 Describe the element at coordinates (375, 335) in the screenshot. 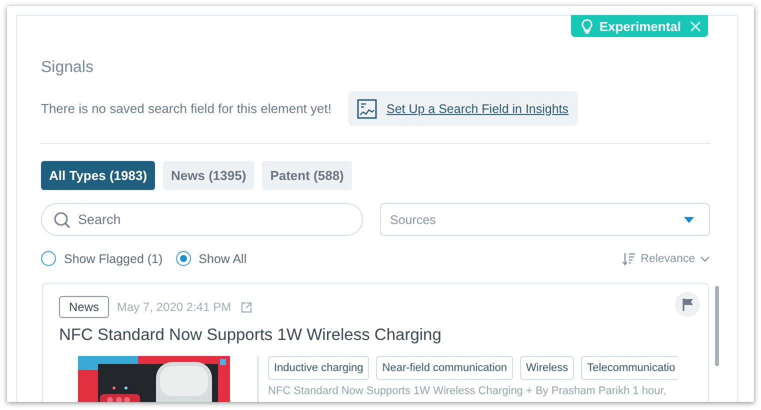

I see `result-title: NFC Standard Now Supports 1W Wireless Charging` at that location.